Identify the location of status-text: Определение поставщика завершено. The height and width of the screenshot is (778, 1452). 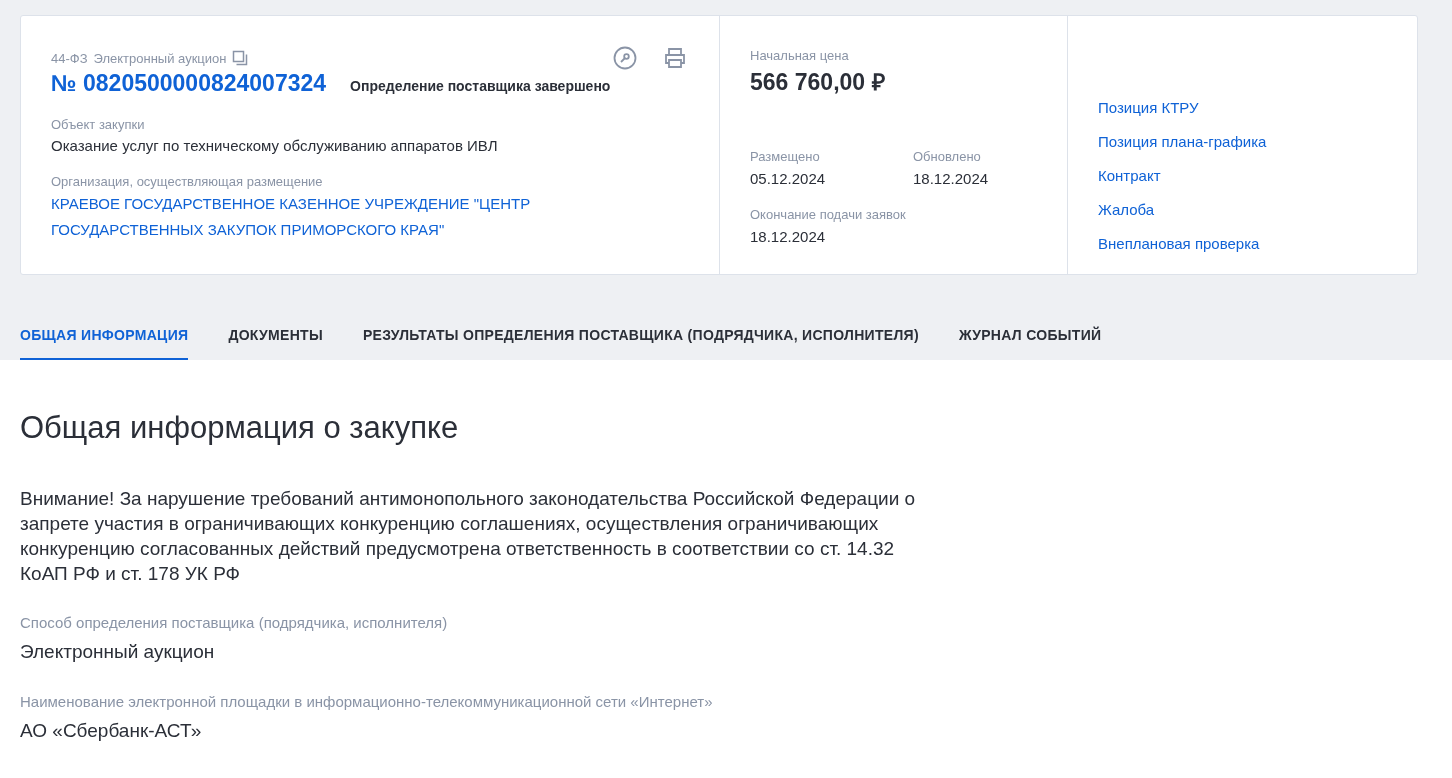
(480, 86).